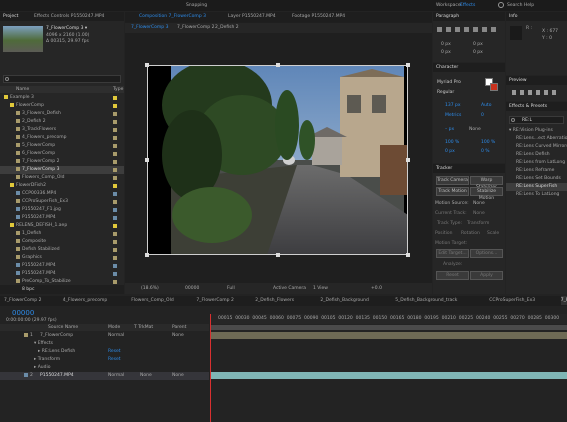 The height and width of the screenshot is (422, 567). Describe the element at coordinates (192, 288) in the screenshot. I see `current-time: 00000` at that location.